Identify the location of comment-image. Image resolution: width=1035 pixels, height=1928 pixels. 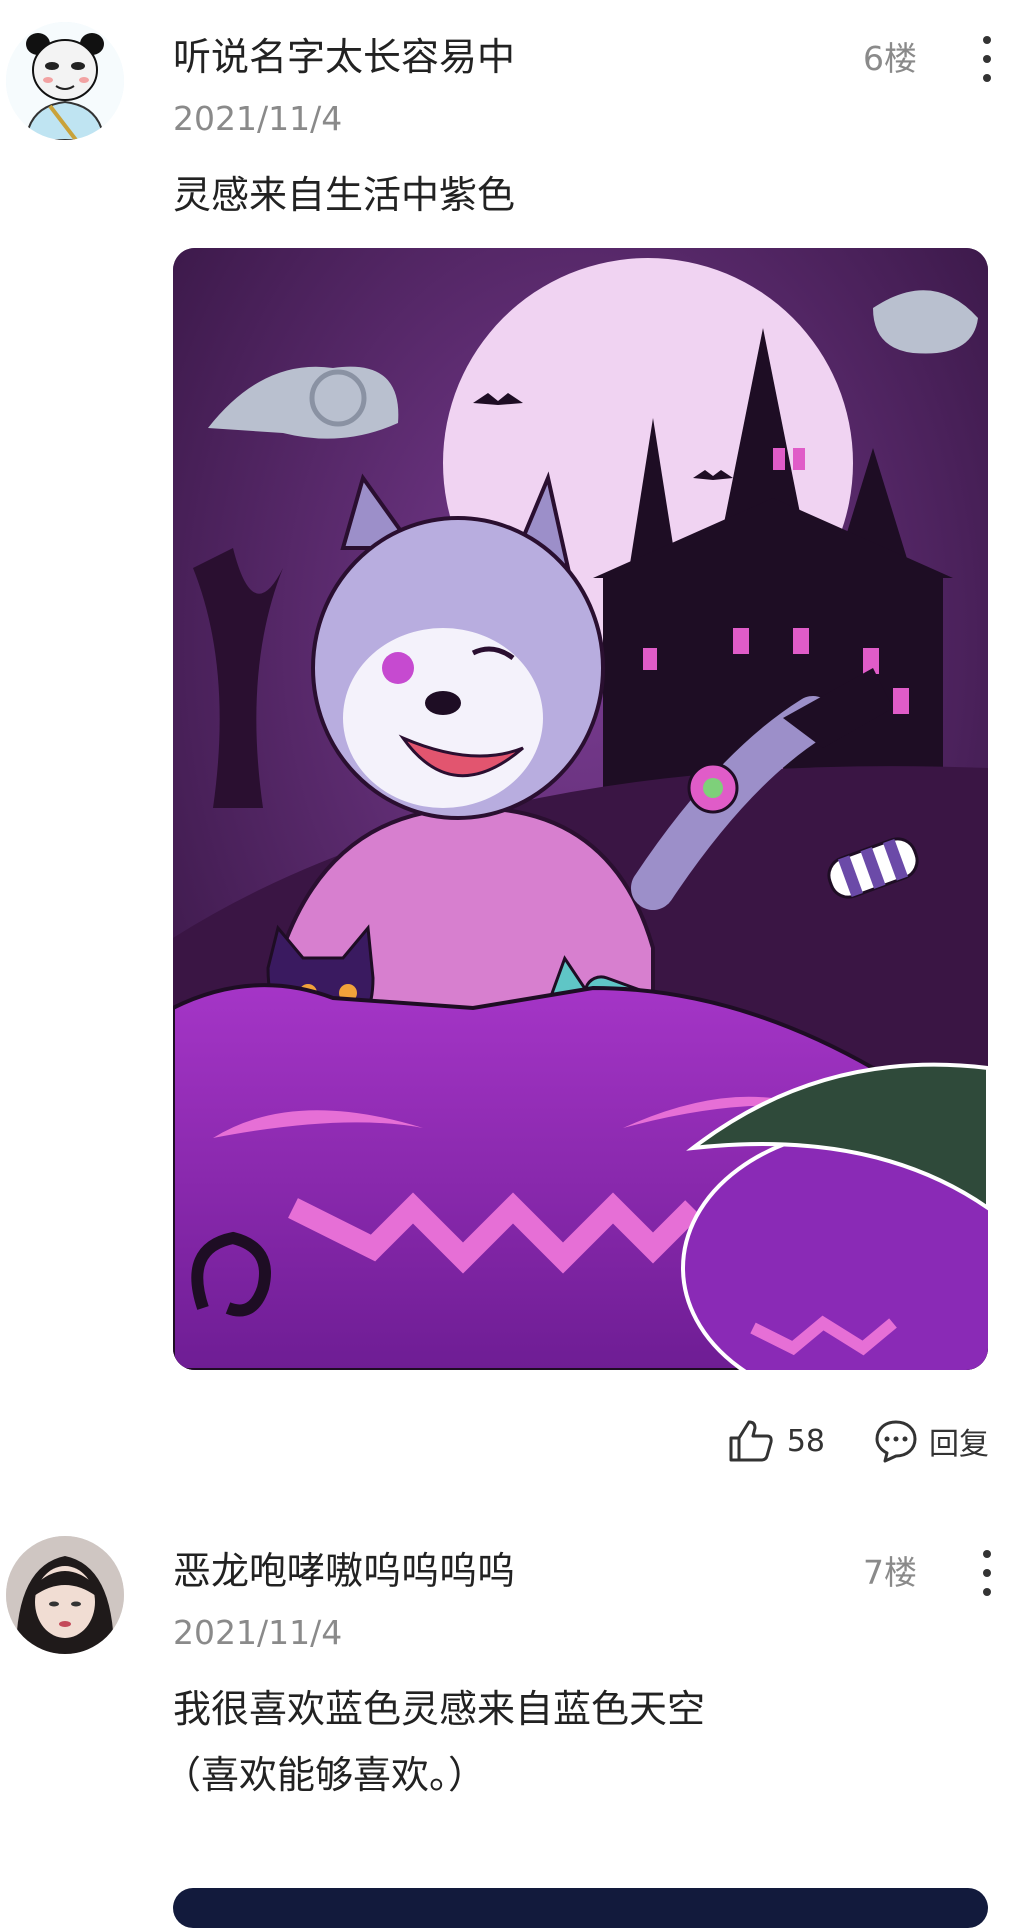
(580, 1908).